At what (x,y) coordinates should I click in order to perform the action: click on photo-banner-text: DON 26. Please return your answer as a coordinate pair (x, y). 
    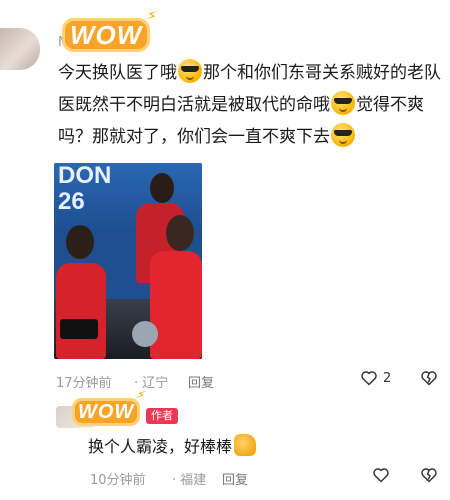
    Looking at the image, I should click on (85, 189).